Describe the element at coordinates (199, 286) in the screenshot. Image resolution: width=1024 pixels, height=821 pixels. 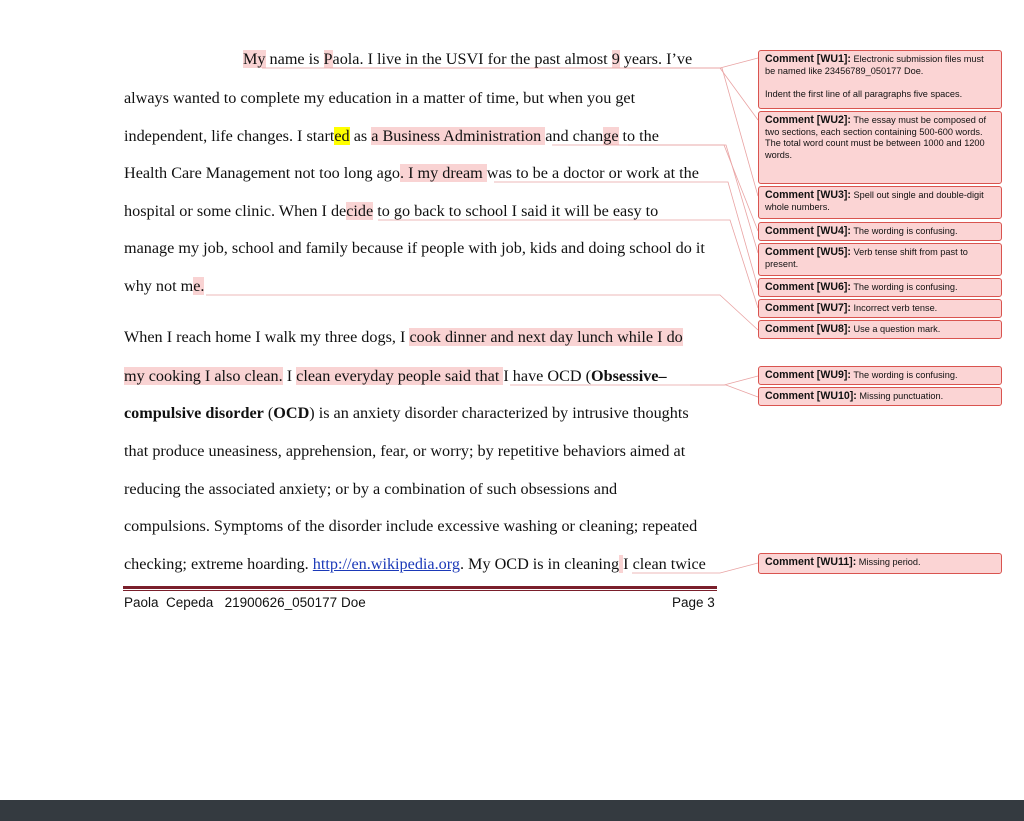
I see `comment-anchor-wu8: e.` at that location.